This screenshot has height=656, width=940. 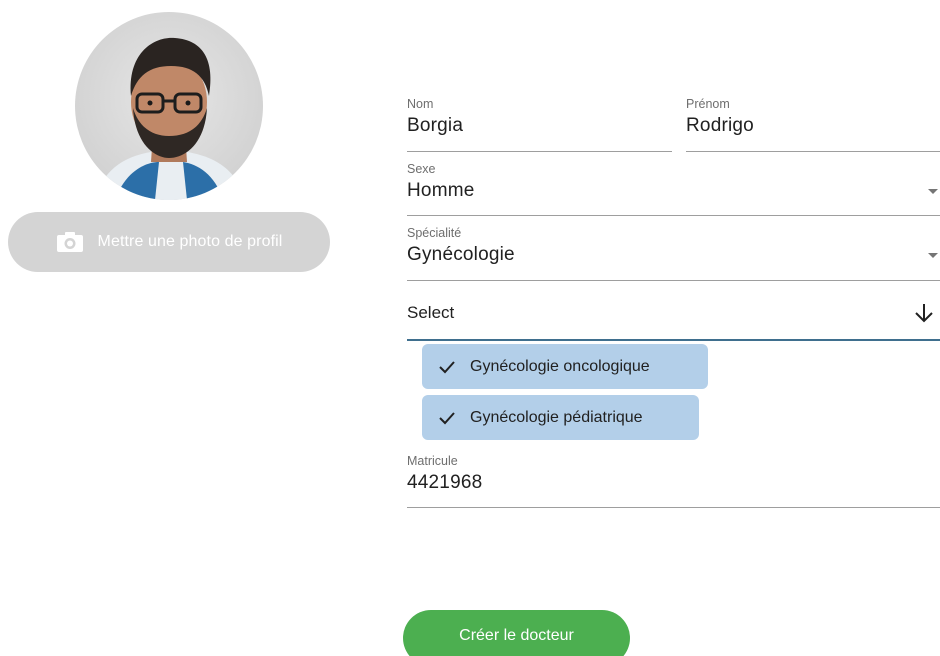 I want to click on sexe-value: Homme, so click(x=673, y=191).